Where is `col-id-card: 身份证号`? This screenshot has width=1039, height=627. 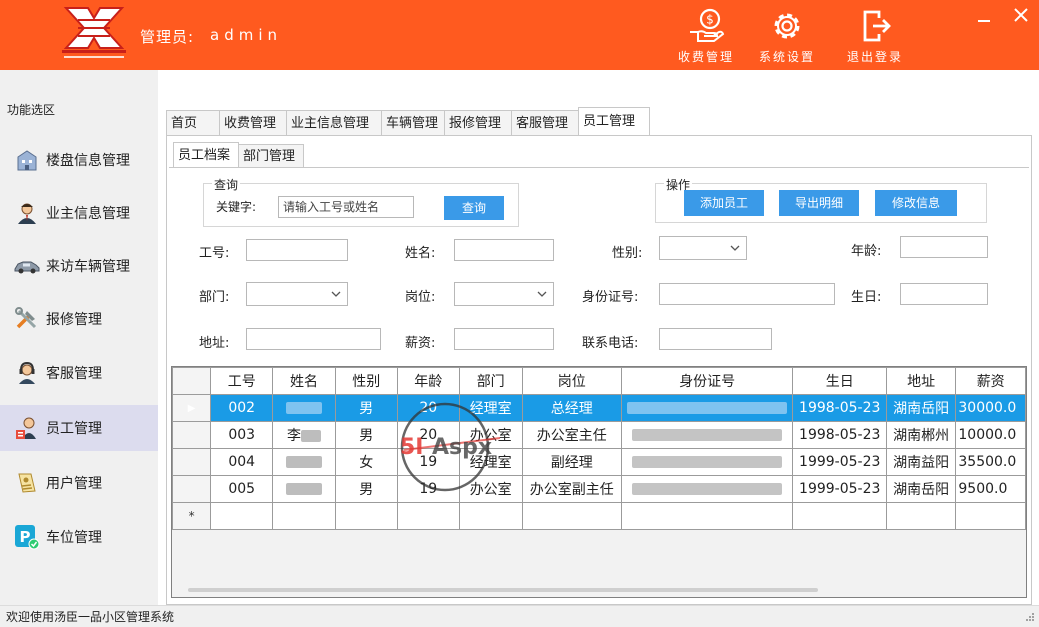
col-id-card: 身份证号 is located at coordinates (707, 381).